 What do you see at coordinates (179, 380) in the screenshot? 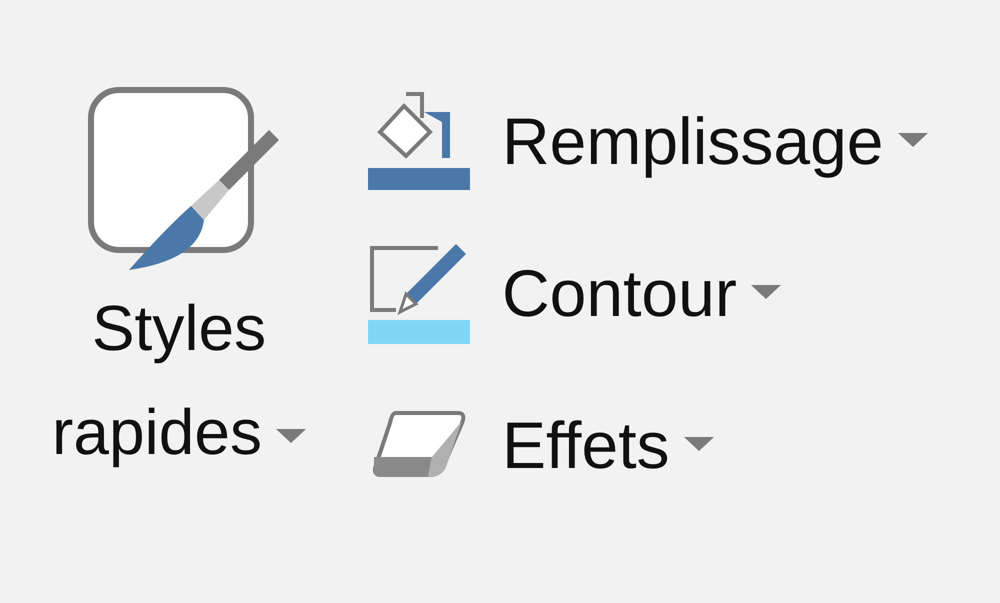
I see `quick-styles-label: Styles rapides` at bounding box center [179, 380].